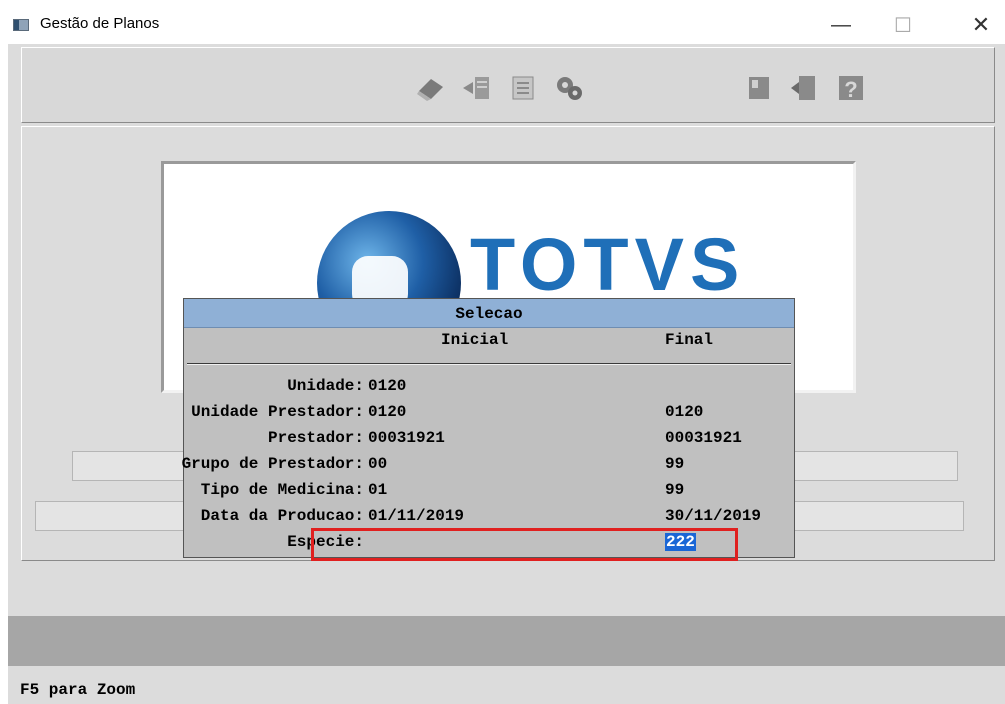 The height and width of the screenshot is (704, 1005). Describe the element at coordinates (416, 516) in the screenshot. I see `initial-field: 01/11/2019` at that location.